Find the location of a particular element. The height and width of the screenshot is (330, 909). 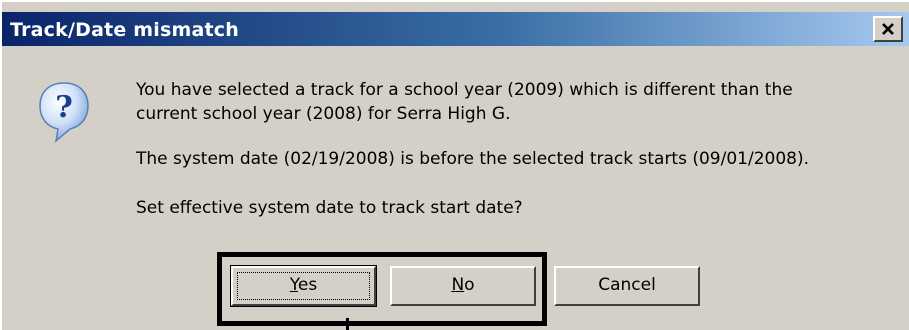

dialog-title: Track/Date mismatch is located at coordinates (124, 30).